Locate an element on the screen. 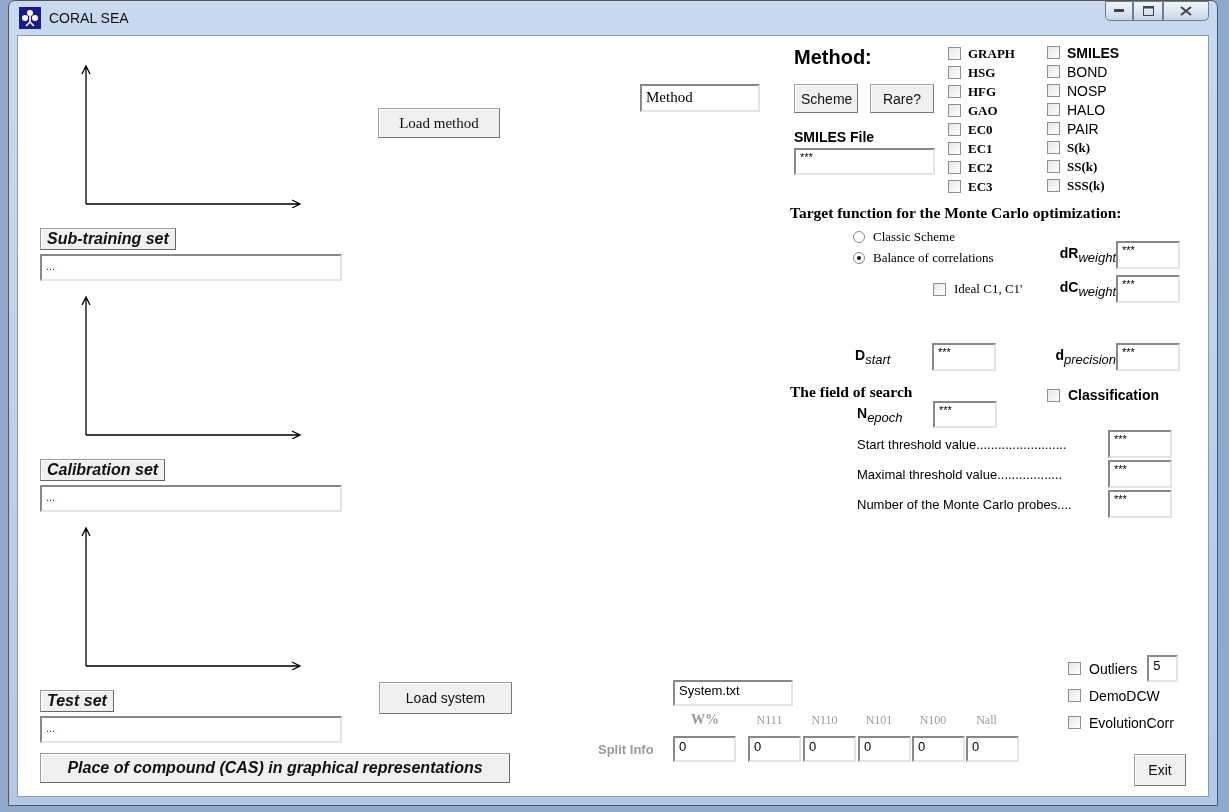  checkbox-label: EvolutionCorr is located at coordinates (1131, 722).